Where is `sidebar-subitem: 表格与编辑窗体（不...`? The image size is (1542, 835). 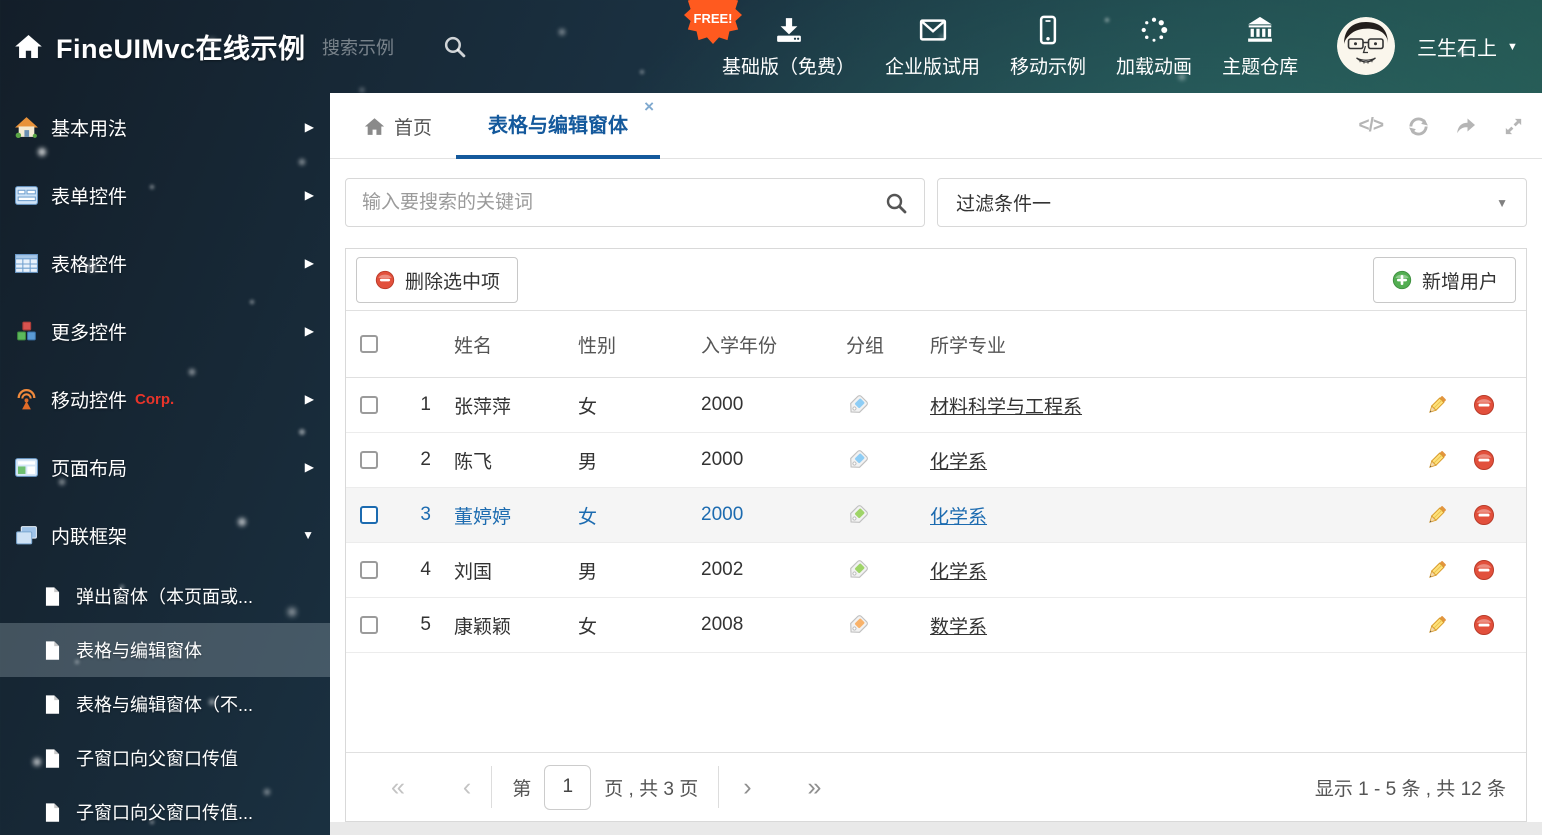 sidebar-subitem: 表格与编辑窗体（不... is located at coordinates (165, 704).